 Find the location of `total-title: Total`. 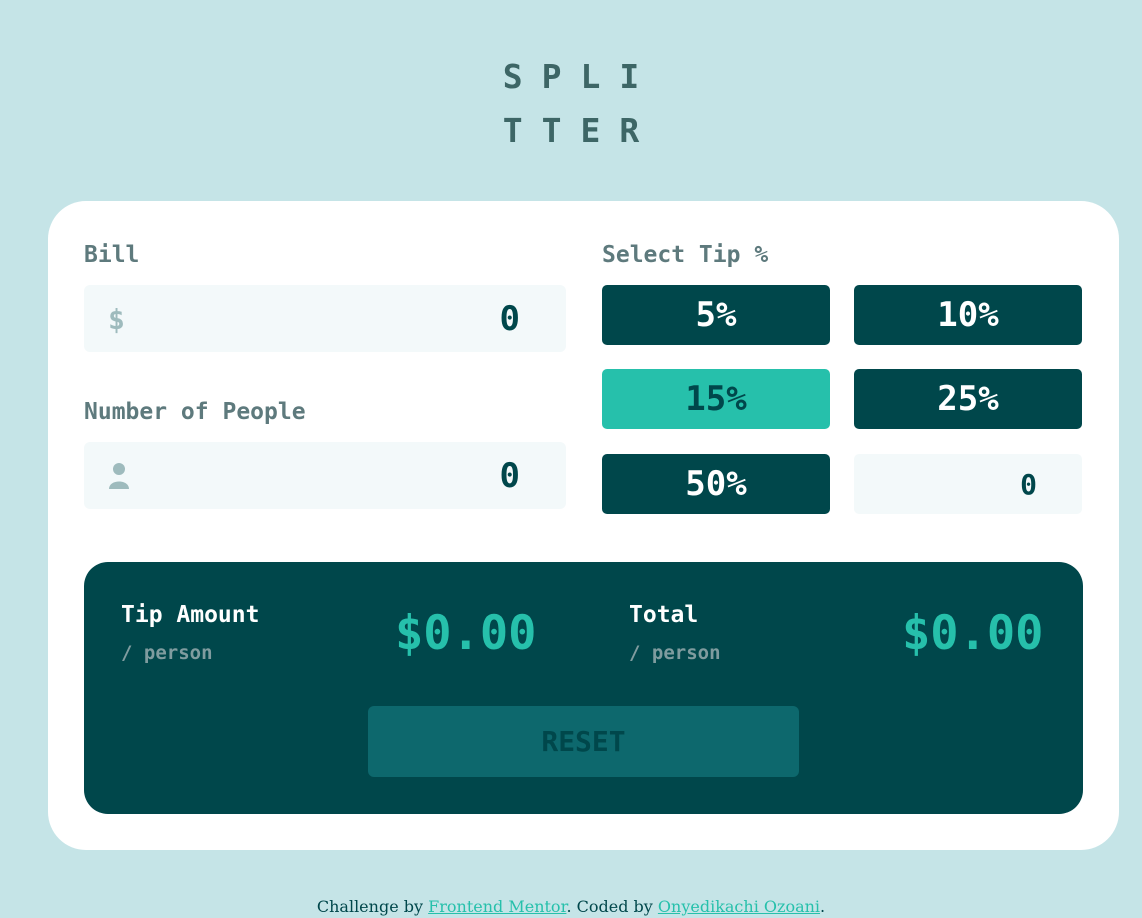

total-title: Total is located at coordinates (664, 615).